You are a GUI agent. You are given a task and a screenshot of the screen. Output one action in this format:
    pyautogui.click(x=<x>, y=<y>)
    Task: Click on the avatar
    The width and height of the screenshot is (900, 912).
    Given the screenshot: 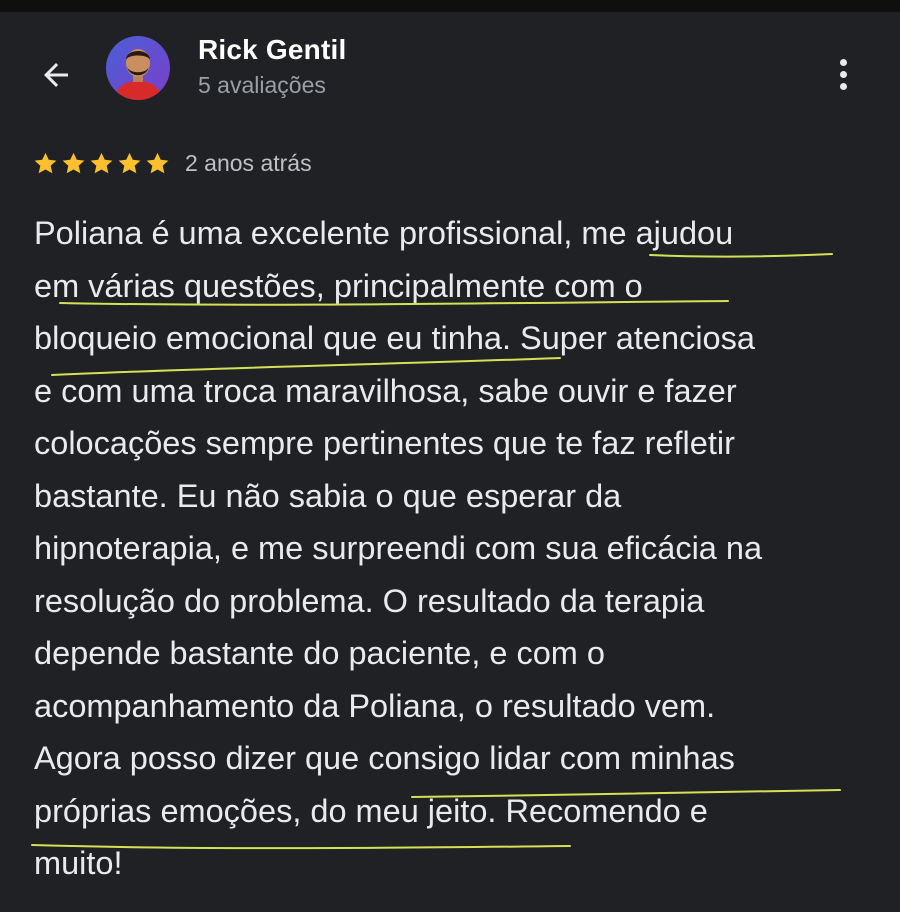 What is the action you would take?
    pyautogui.click(x=138, y=68)
    